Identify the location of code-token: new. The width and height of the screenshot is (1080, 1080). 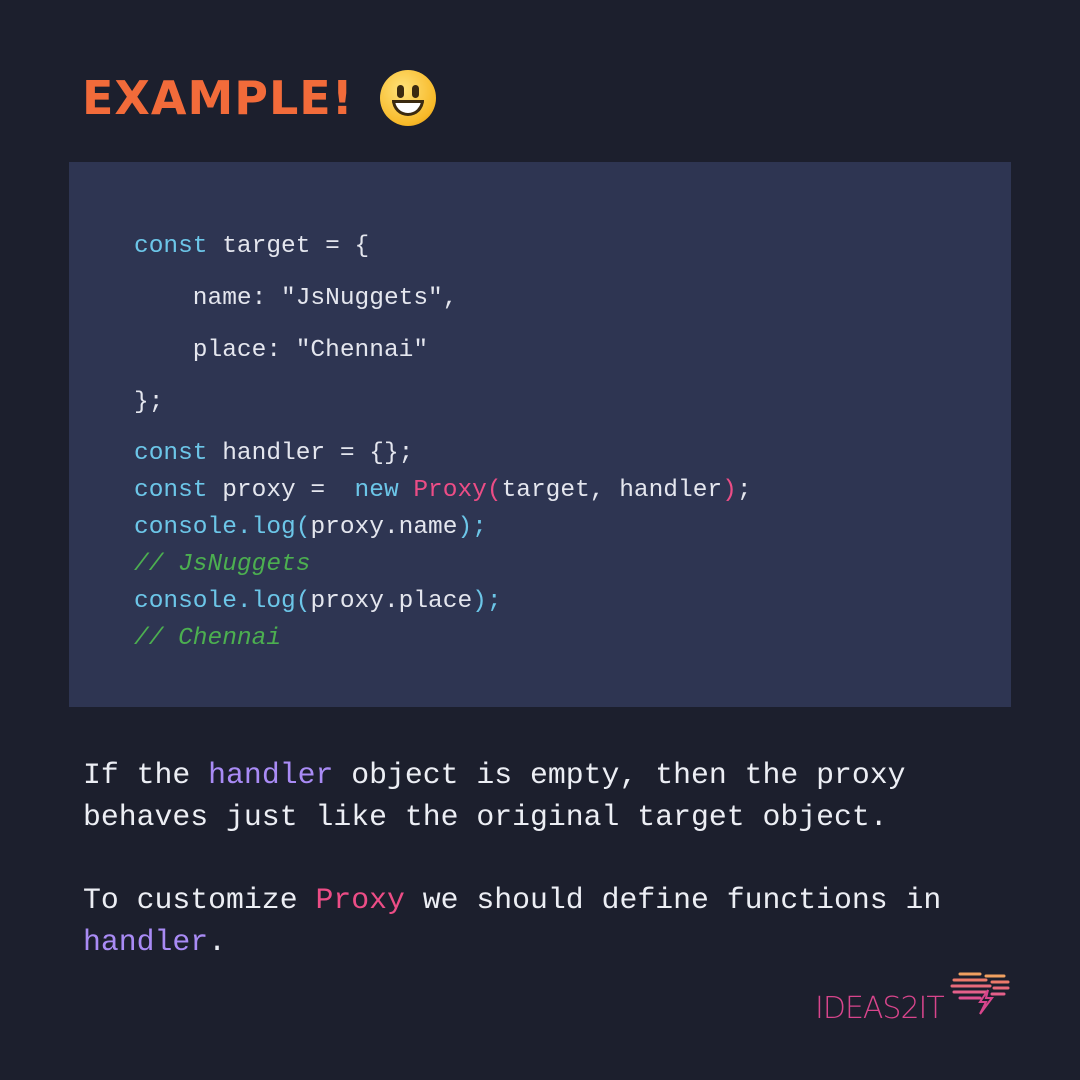
(376, 490).